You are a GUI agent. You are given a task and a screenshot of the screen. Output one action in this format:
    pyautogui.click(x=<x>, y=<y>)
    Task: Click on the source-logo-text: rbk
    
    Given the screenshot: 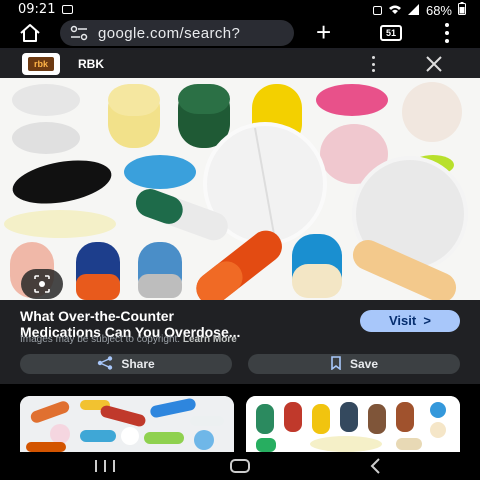 What is the action you would take?
    pyautogui.click(x=41, y=64)
    